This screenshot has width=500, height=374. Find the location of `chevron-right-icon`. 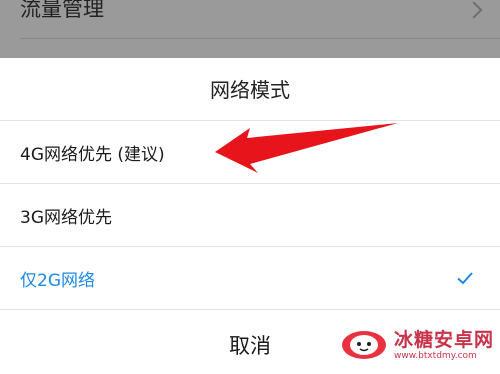

chevron-right-icon is located at coordinates (474, 10).